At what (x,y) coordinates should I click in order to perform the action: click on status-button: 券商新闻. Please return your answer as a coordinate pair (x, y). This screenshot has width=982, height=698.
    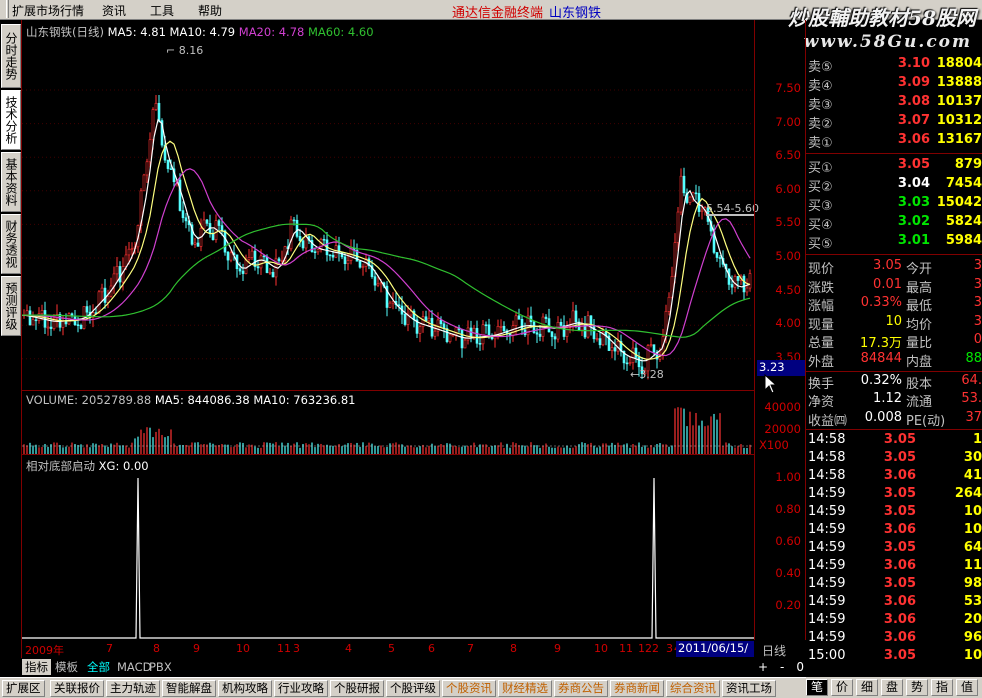
    Looking at the image, I should click on (637, 688).